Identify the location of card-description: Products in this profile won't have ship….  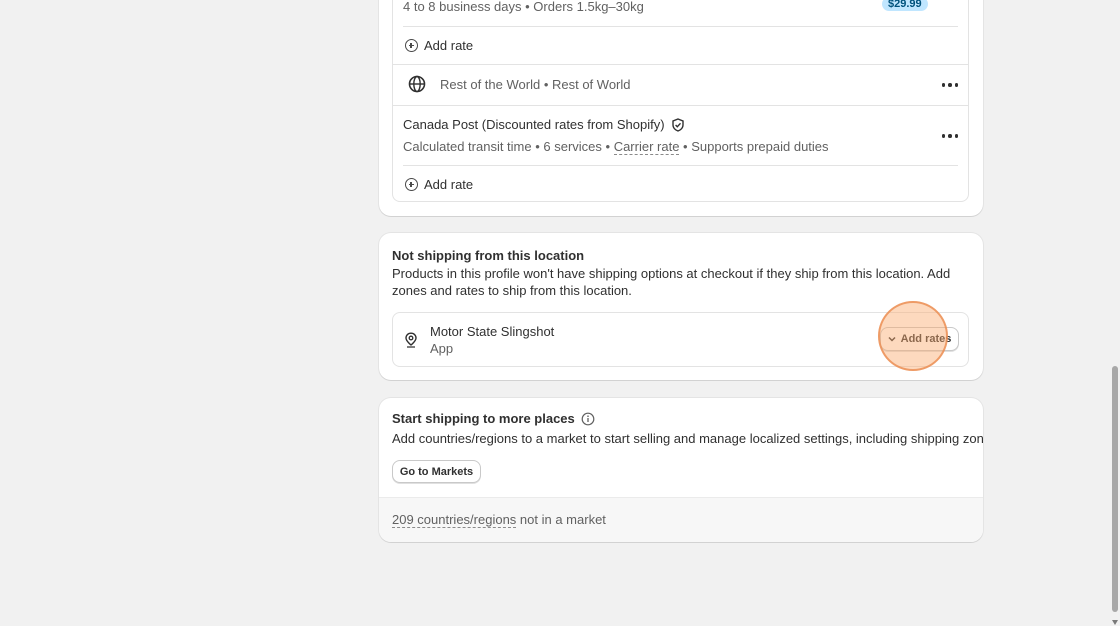
(671, 282).